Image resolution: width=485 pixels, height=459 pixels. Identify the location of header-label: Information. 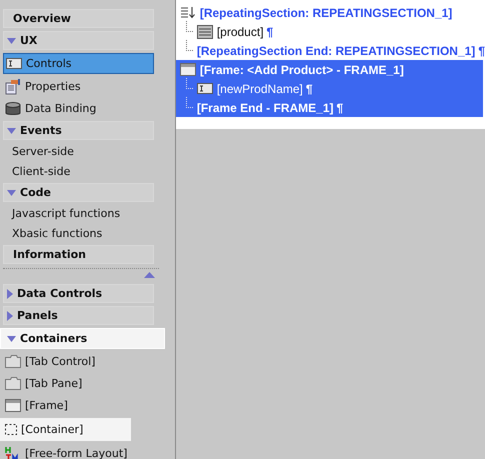
(49, 254).